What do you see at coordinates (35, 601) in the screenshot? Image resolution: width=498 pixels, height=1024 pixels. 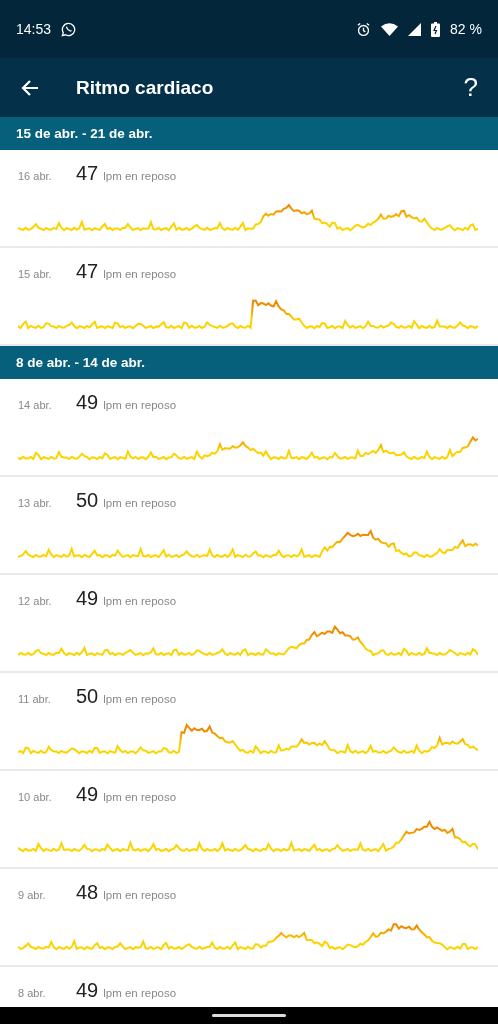 I see `day-date: 12 abr.` at bounding box center [35, 601].